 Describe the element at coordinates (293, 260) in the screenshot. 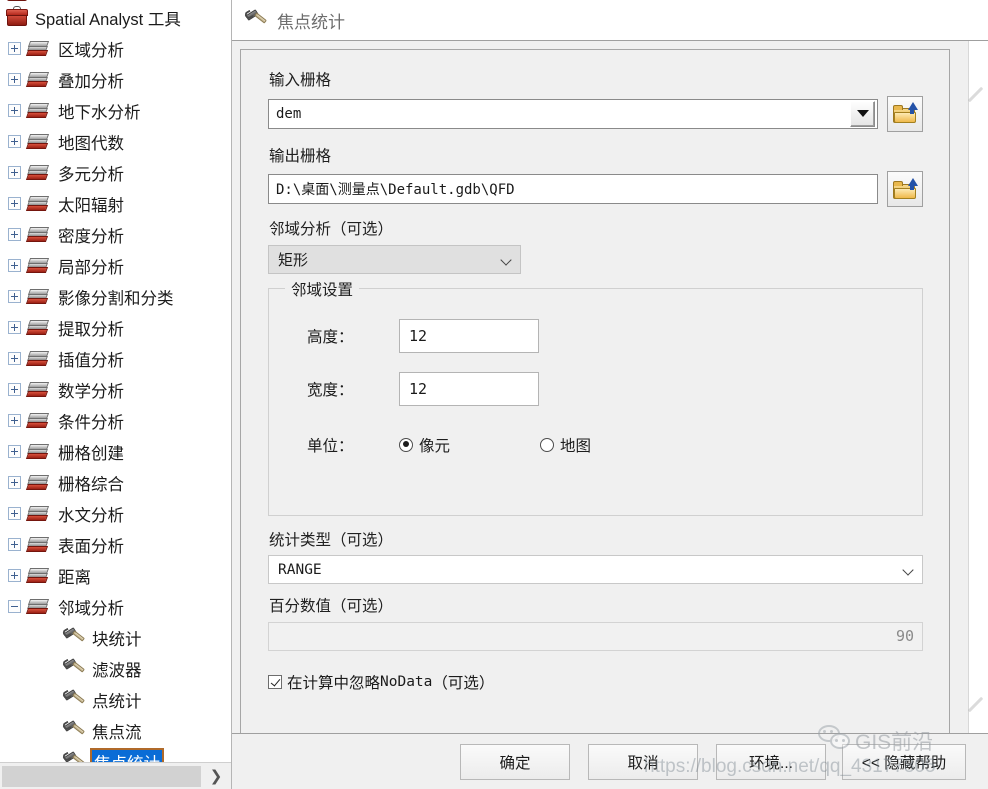

I see `neighborhood-value: 矩形` at that location.